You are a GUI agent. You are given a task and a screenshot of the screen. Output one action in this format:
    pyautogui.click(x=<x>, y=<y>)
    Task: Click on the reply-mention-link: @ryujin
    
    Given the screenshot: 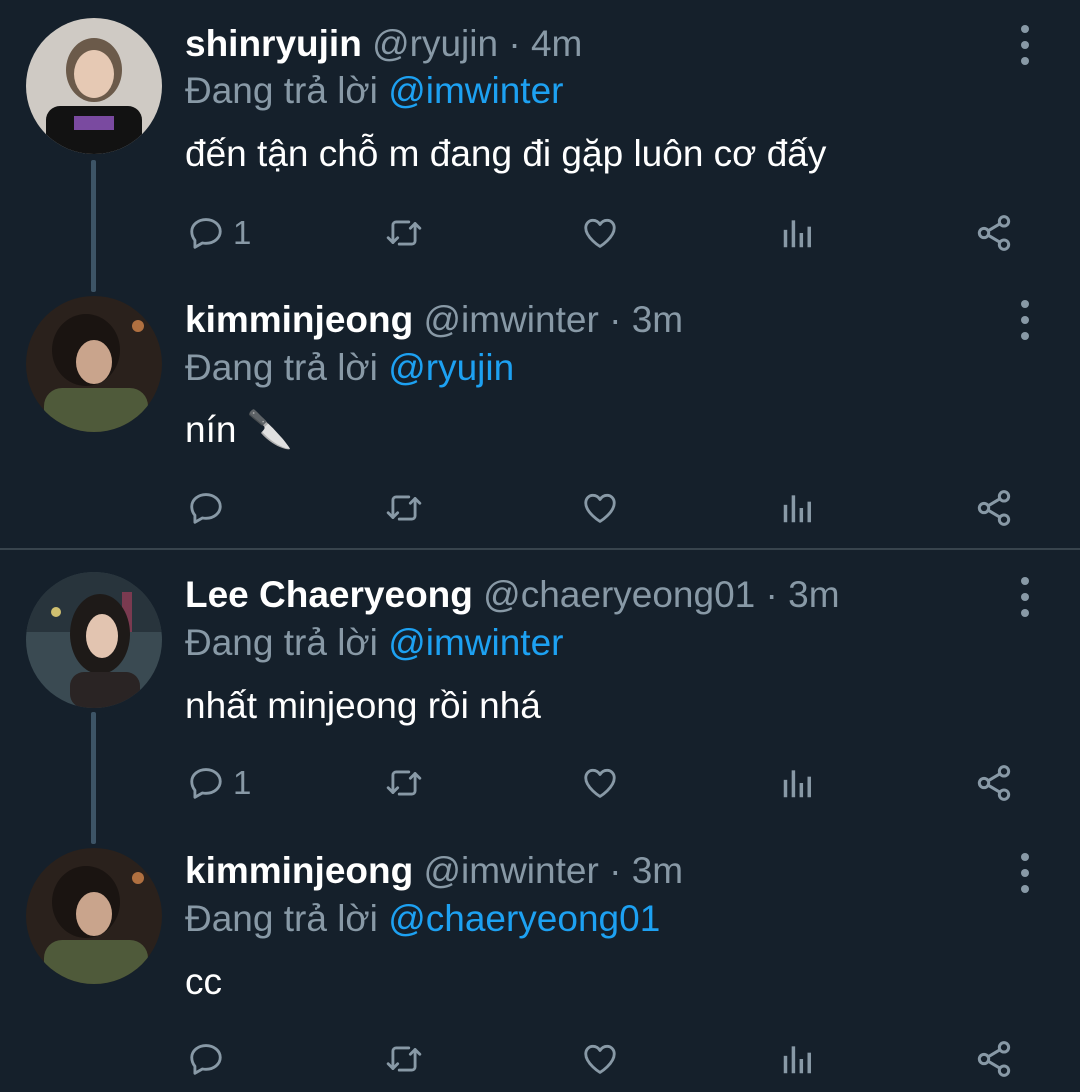 What is the action you would take?
    pyautogui.click(x=451, y=367)
    